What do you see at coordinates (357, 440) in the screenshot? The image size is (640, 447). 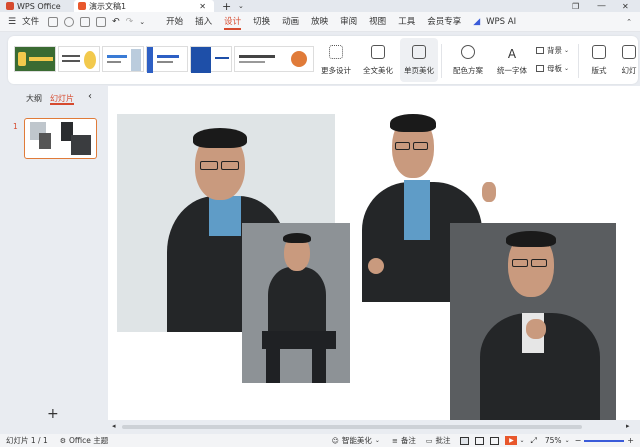 I see `smart-beautify-button: 智能美化` at bounding box center [357, 440].